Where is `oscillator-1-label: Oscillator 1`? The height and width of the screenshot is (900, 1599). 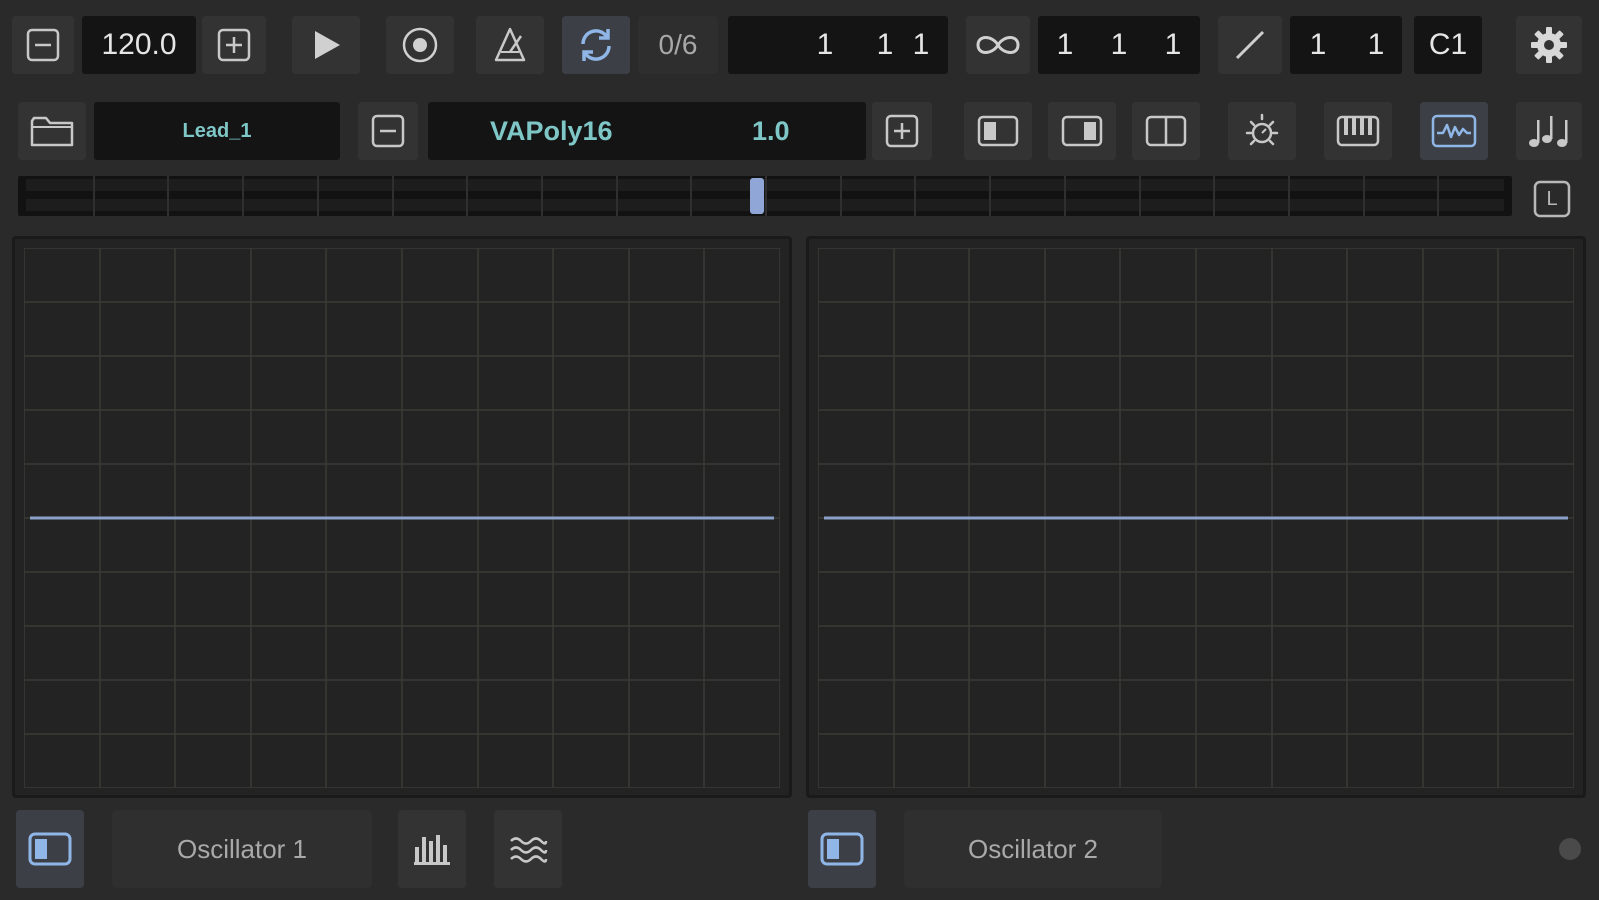 oscillator-1-label: Oscillator 1 is located at coordinates (242, 848).